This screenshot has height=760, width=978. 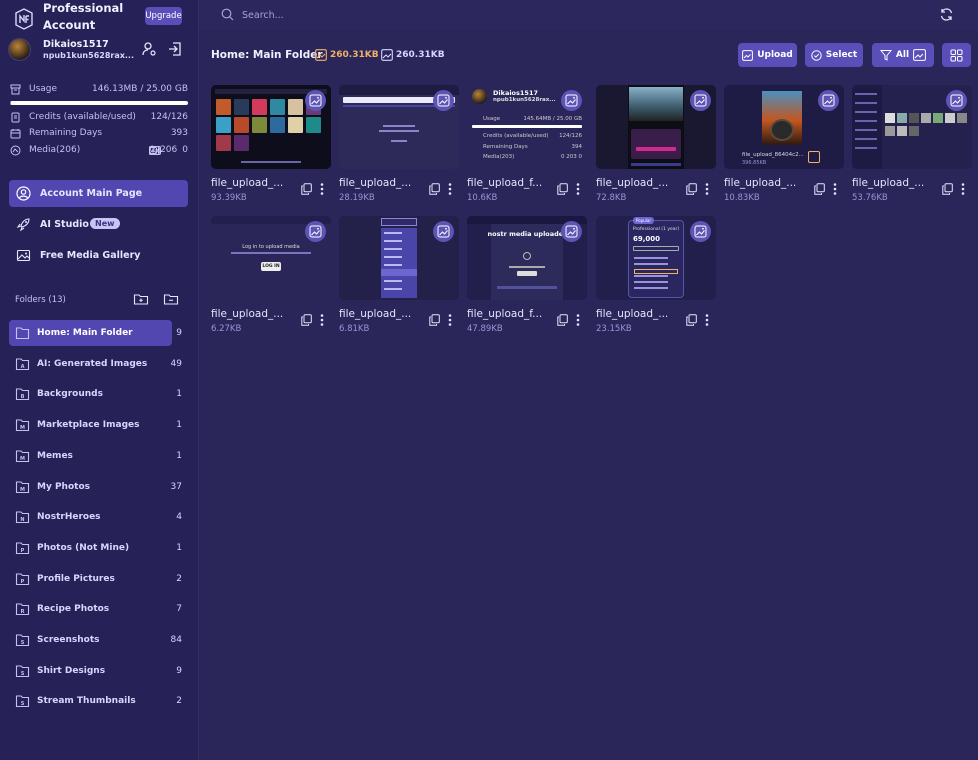 I want to click on folder-item: M Marketplace Images 1, so click(x=98, y=425).